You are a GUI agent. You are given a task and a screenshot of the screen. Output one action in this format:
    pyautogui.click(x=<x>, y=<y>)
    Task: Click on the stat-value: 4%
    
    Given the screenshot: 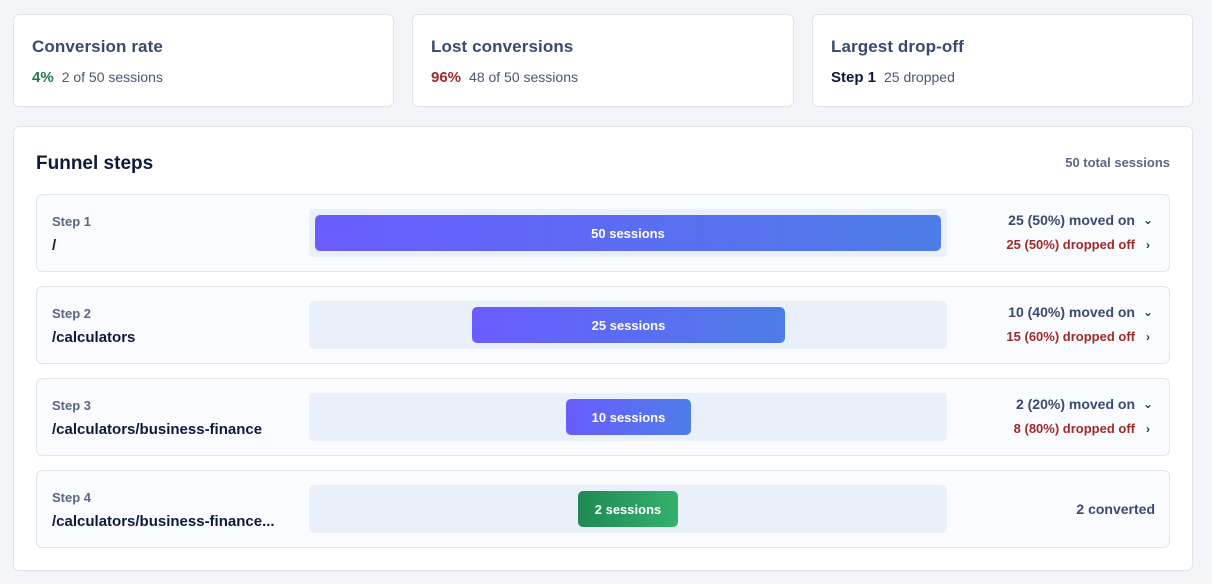 What is the action you would take?
    pyautogui.click(x=43, y=77)
    